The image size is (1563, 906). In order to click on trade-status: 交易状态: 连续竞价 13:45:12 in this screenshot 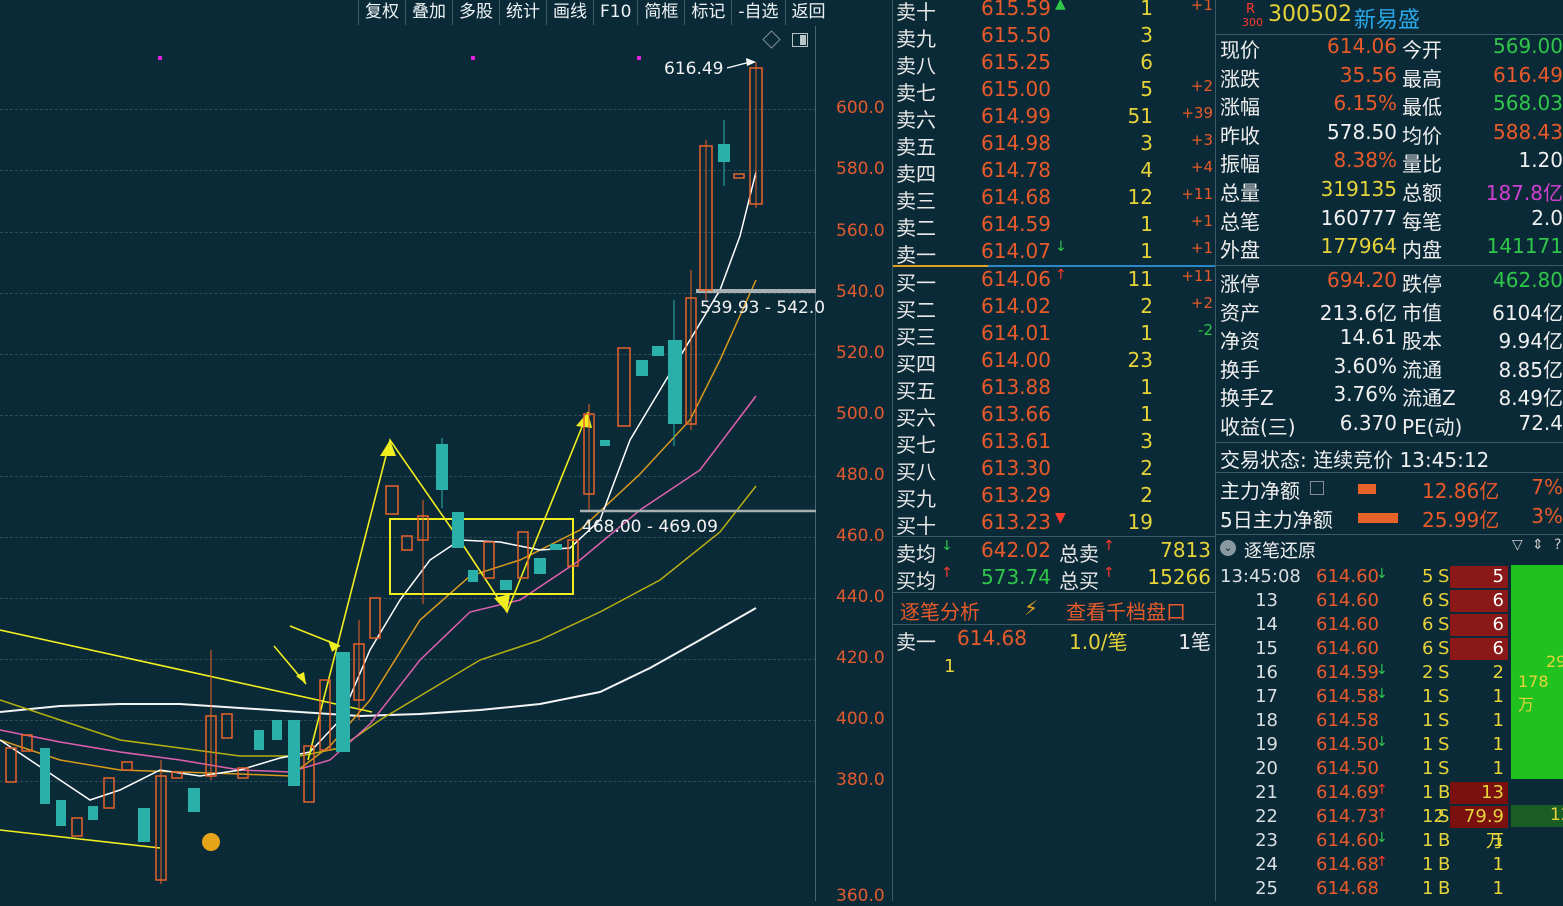, I will do `click(1355, 460)`.